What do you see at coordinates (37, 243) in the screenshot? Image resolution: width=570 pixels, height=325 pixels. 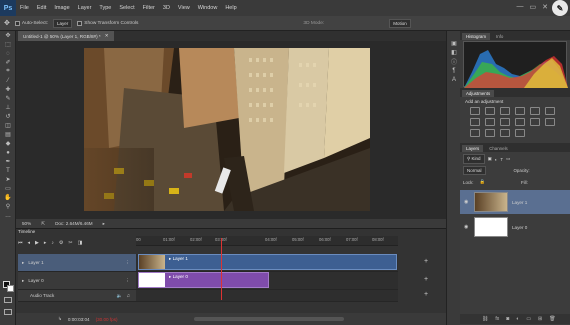 I see `play-icon: ▶` at bounding box center [37, 243].